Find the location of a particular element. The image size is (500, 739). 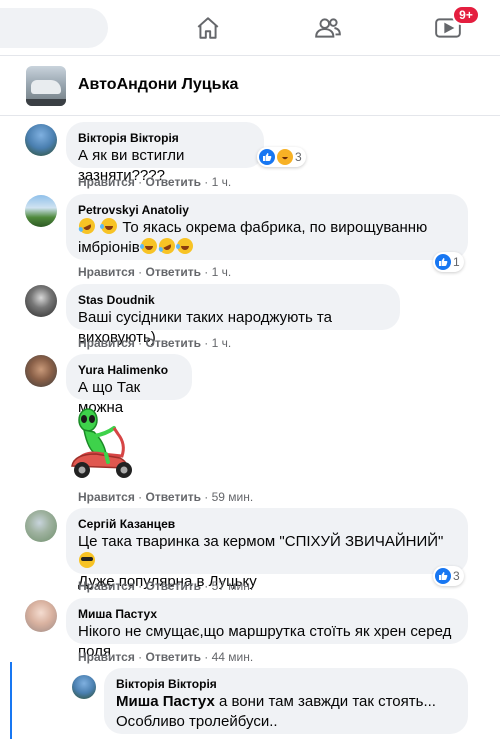

mention-link: Миша Пастух is located at coordinates (165, 701).